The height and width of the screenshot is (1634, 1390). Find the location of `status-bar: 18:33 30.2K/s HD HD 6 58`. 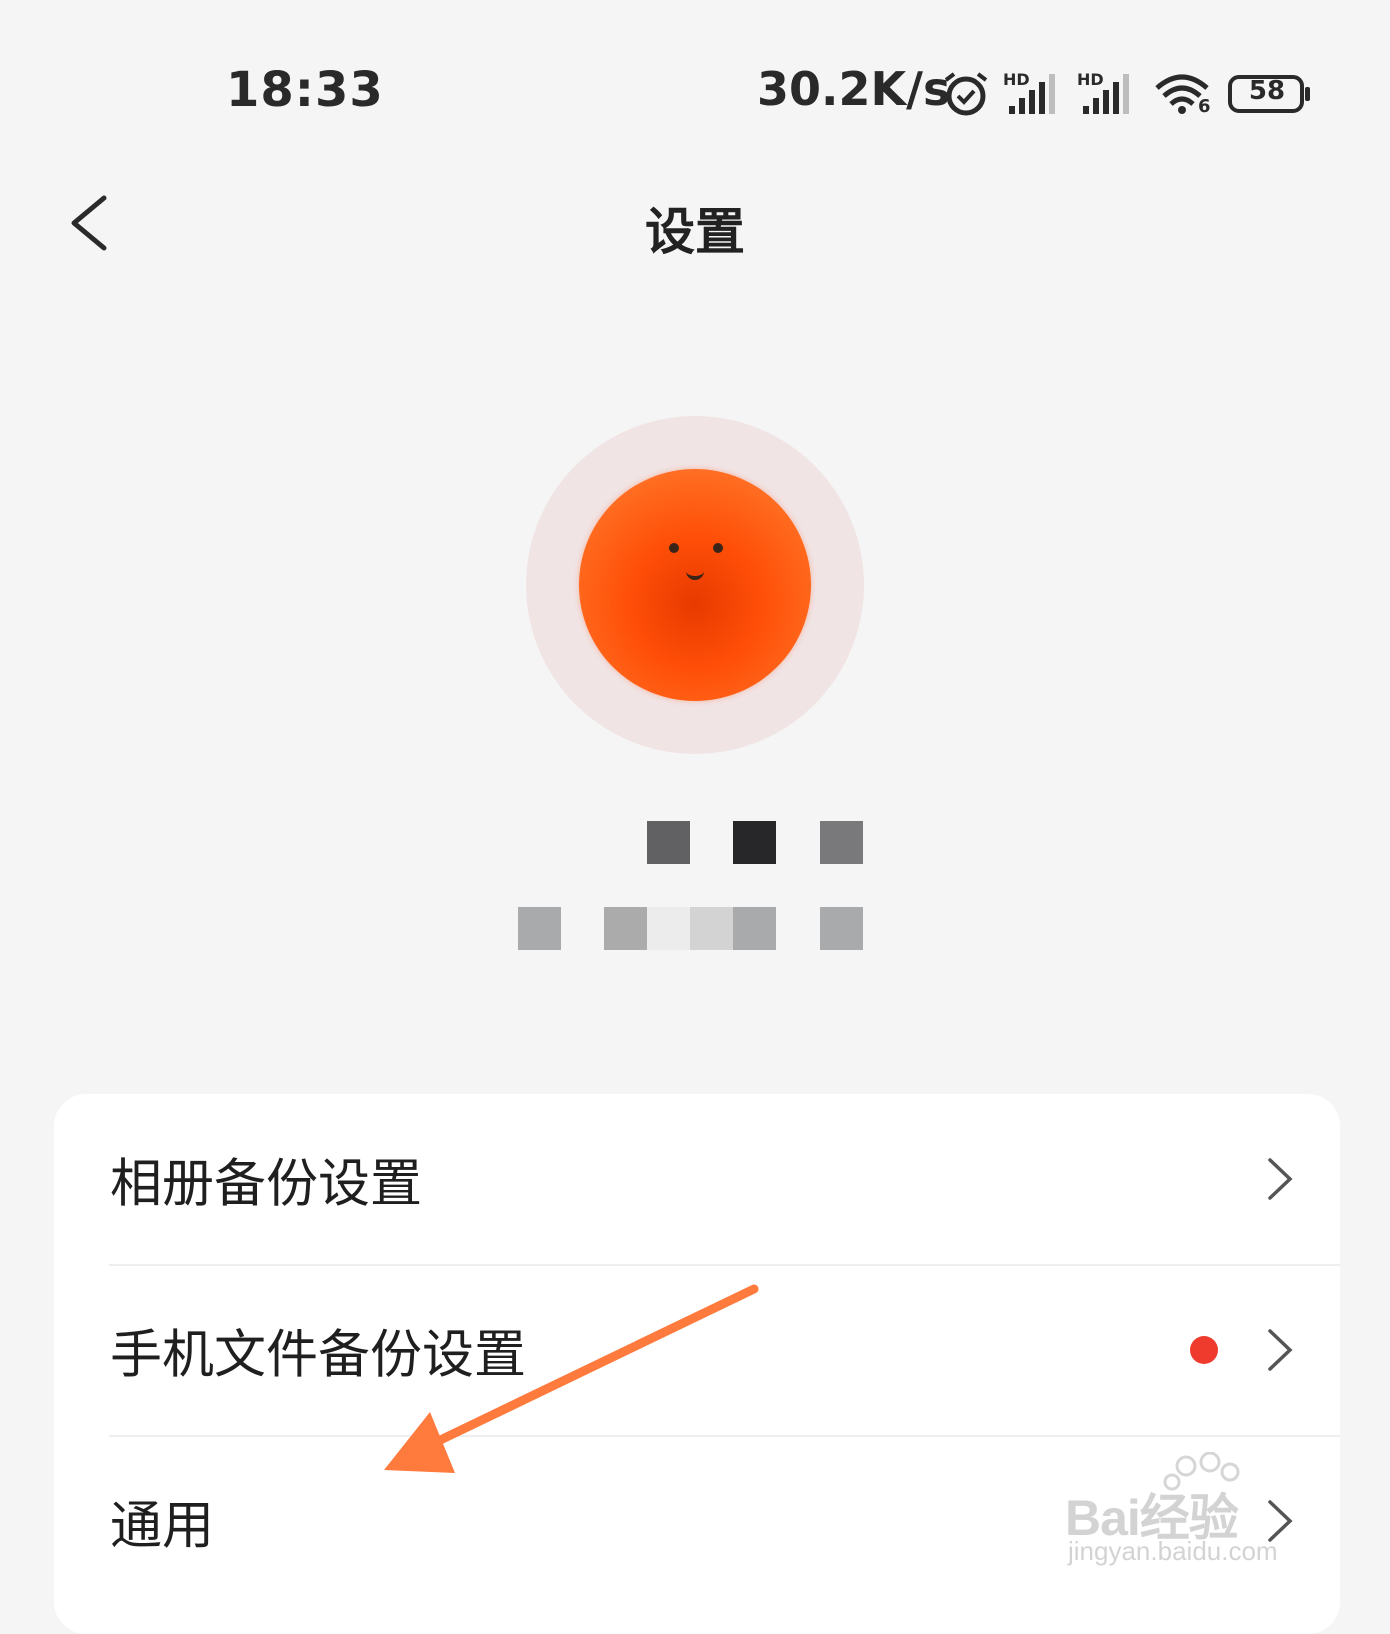

status-bar: 18:33 30.2K/s HD HD 6 58 is located at coordinates (695, 95).